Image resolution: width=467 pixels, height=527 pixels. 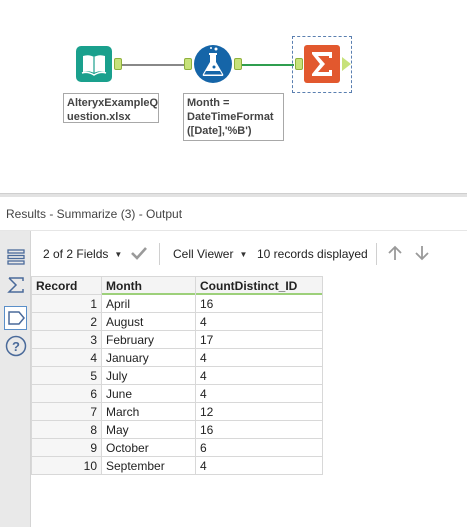 I want to click on help-button: ?, so click(x=15, y=346).